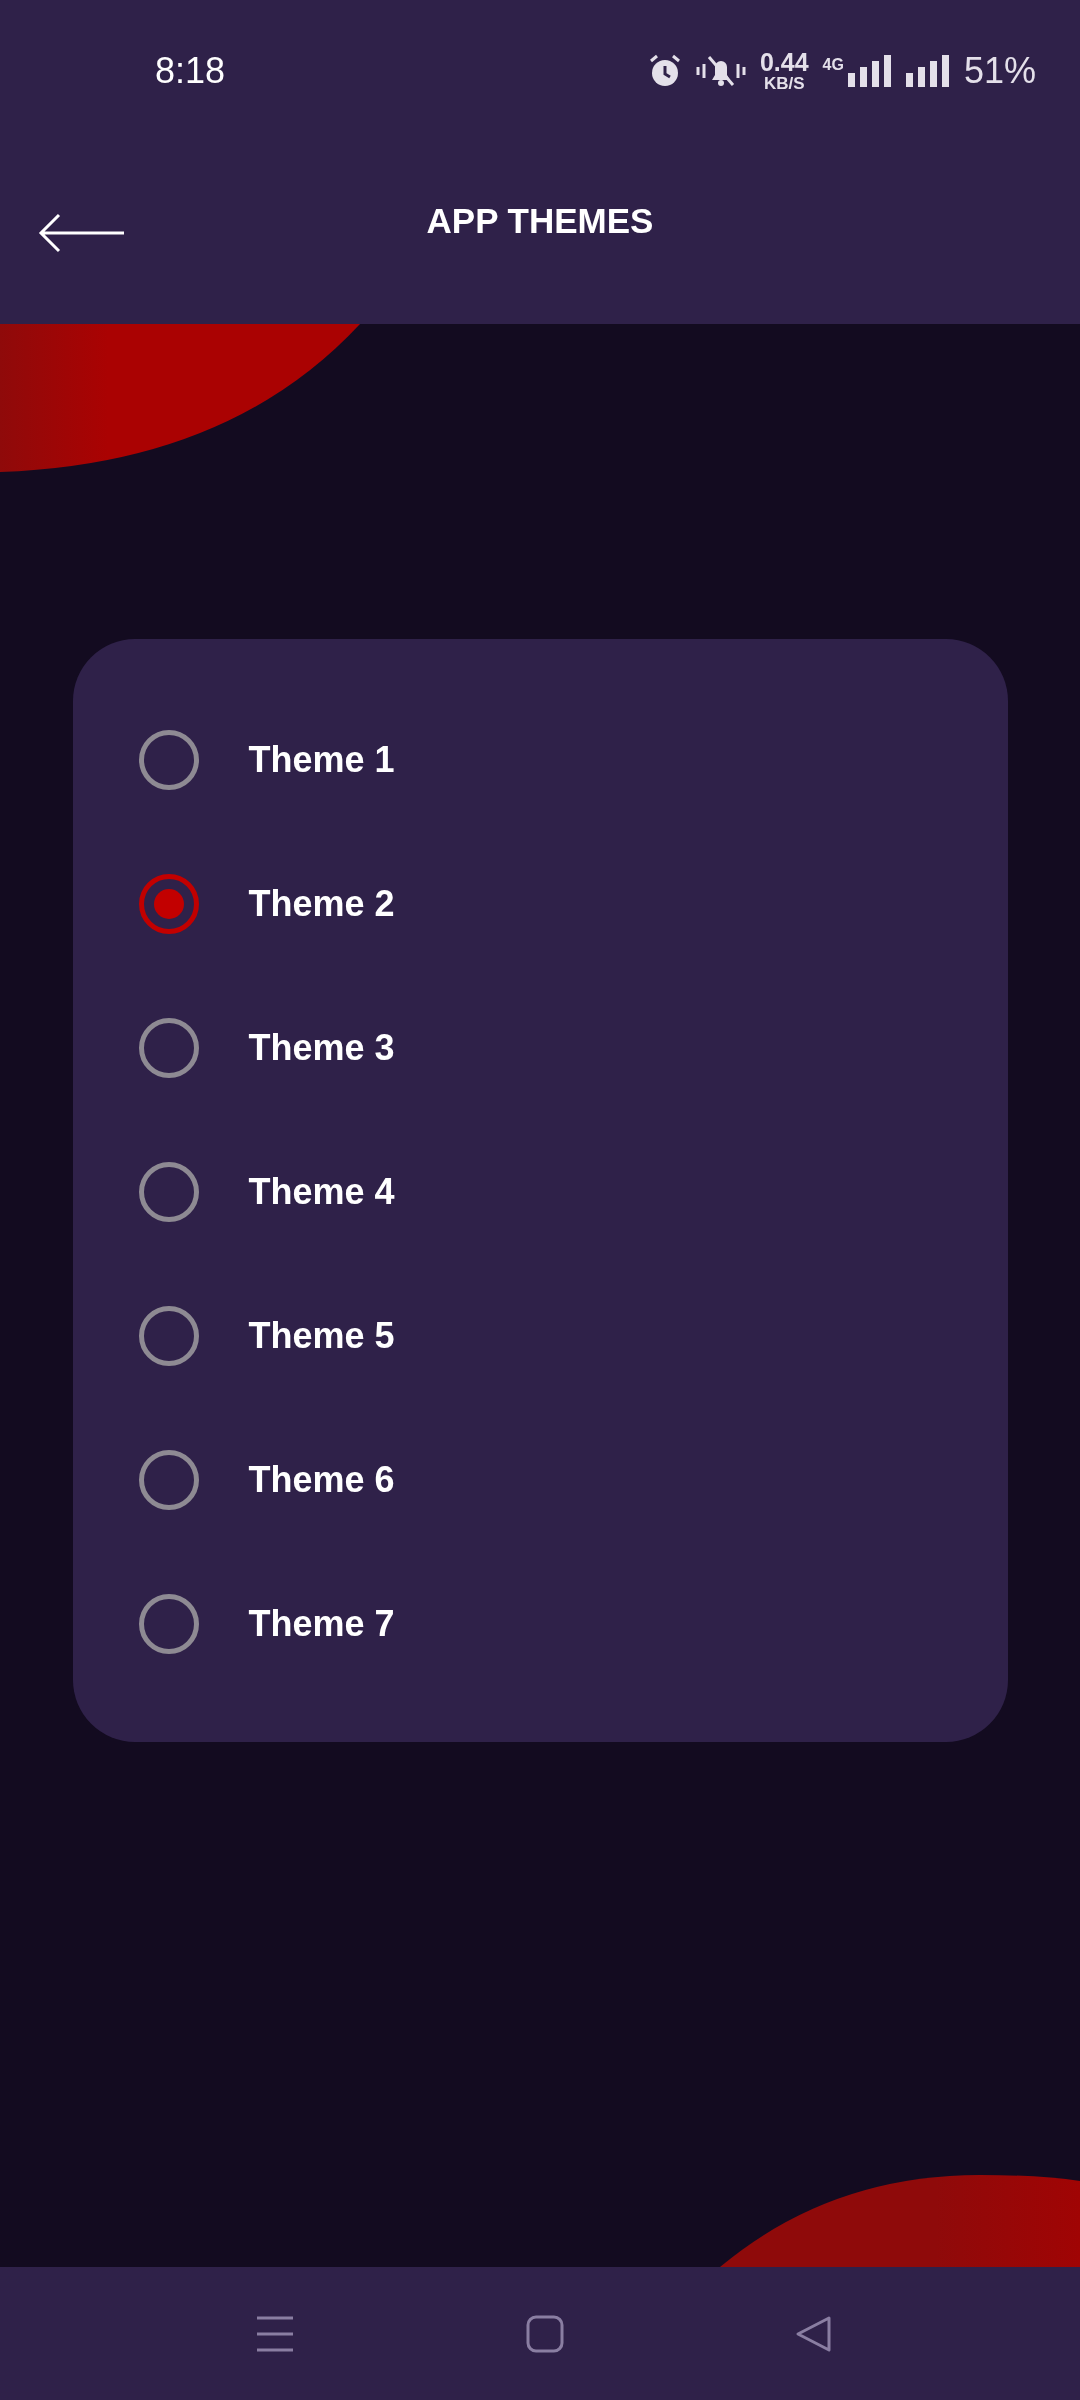  I want to click on home-button, so click(544, 2333).